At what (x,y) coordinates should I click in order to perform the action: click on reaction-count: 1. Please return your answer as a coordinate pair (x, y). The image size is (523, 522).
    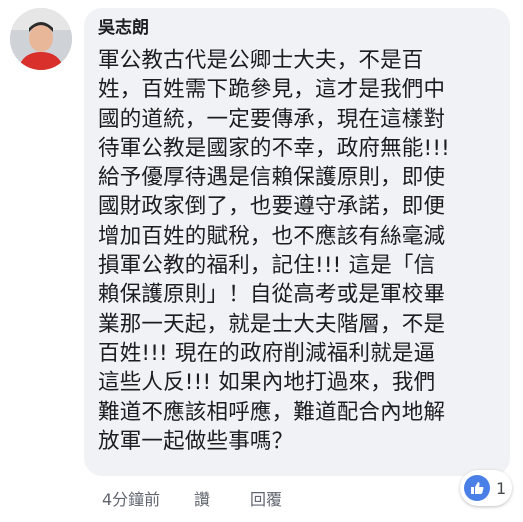
    Looking at the image, I should click on (501, 488).